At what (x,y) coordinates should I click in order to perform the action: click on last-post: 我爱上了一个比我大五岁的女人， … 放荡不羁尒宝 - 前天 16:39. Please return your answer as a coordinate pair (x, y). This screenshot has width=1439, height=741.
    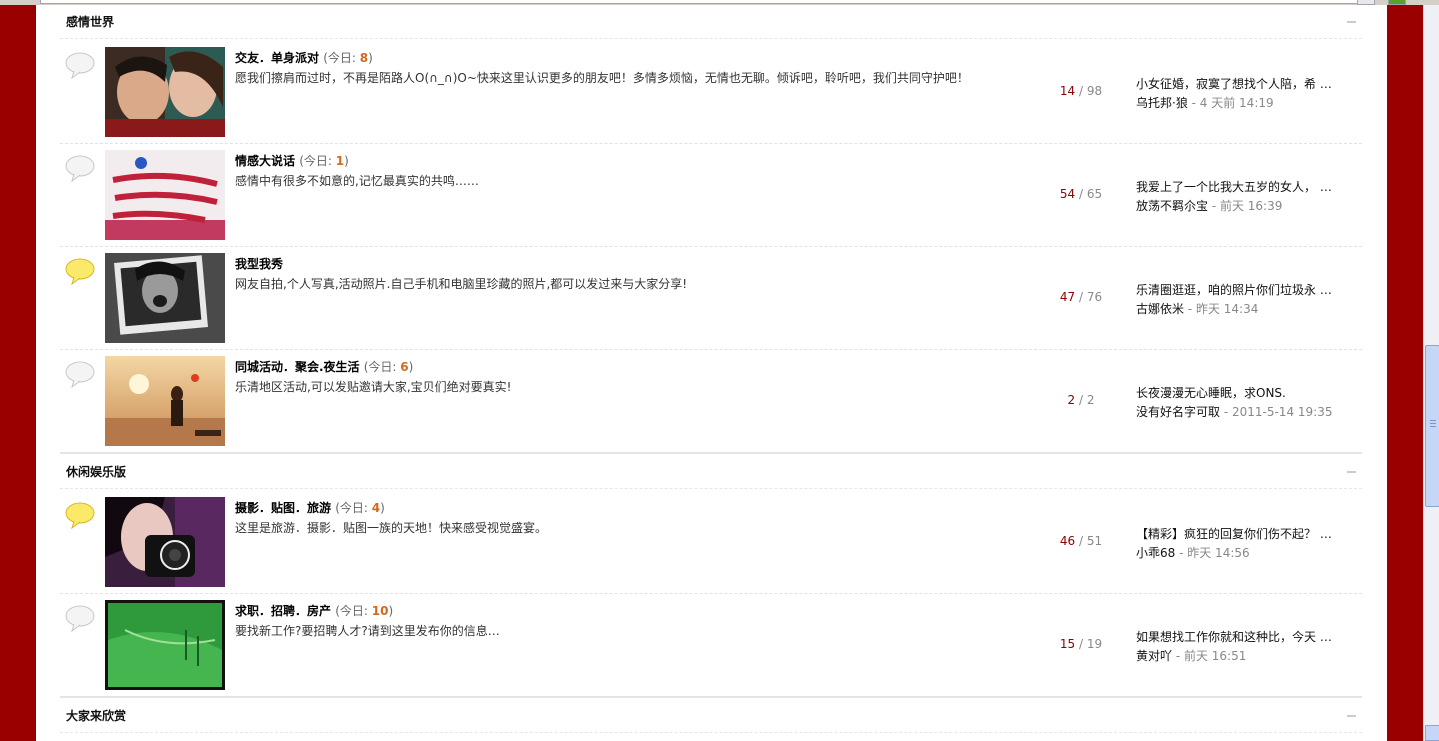
    Looking at the image, I should click on (1249, 196).